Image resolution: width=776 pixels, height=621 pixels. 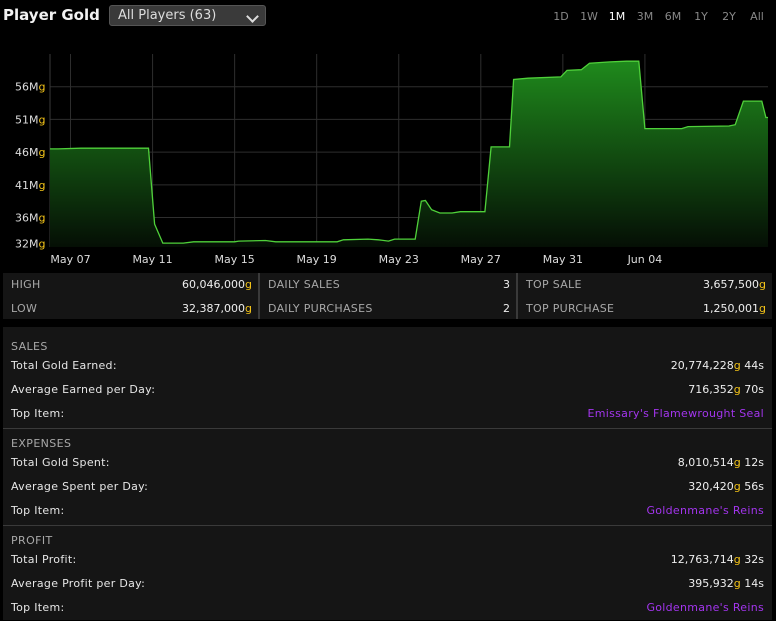 What do you see at coordinates (387, 466) in the screenshot?
I see `expenses-total-row: Total Gold Spent: 8,010,514g 12s` at bounding box center [387, 466].